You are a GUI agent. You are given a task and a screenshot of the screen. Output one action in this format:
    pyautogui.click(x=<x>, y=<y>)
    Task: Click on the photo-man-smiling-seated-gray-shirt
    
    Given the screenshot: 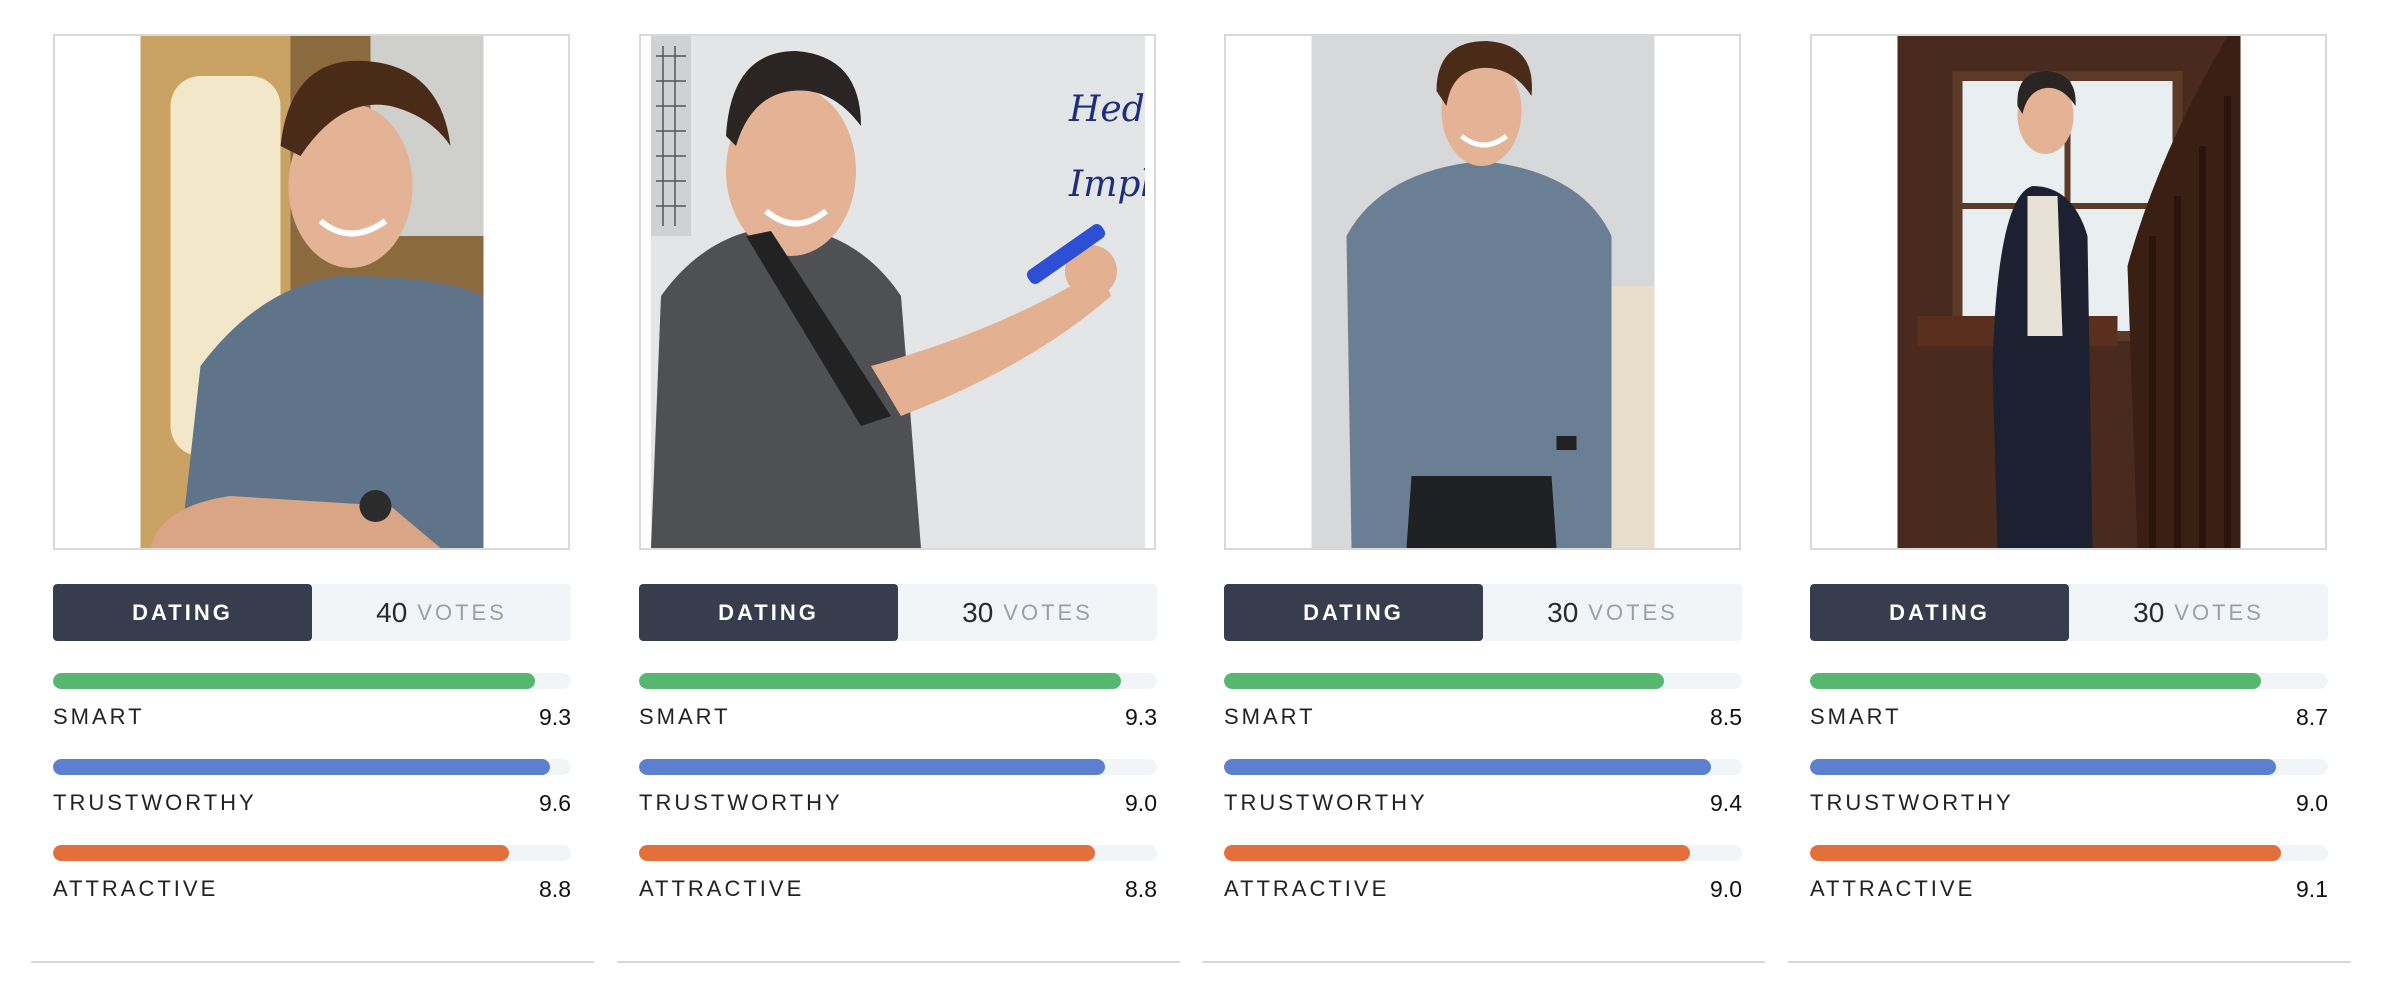 What is the action you would take?
    pyautogui.click(x=311, y=292)
    